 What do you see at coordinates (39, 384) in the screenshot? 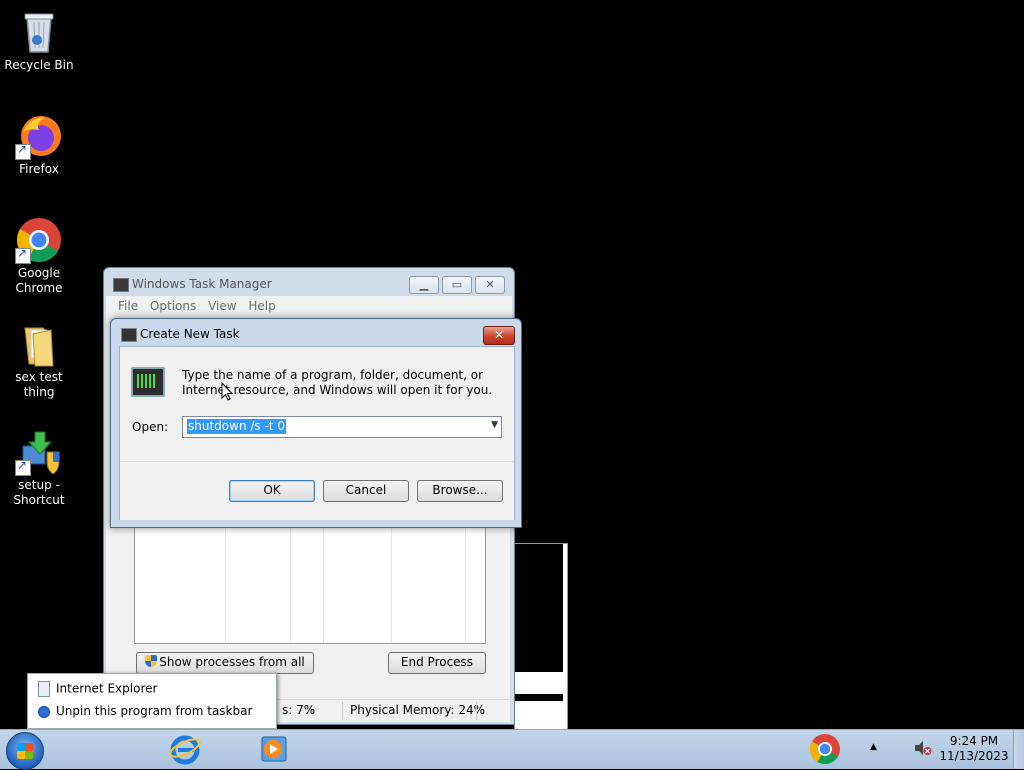
I see `desktop-icon-label: sex test thing` at bounding box center [39, 384].